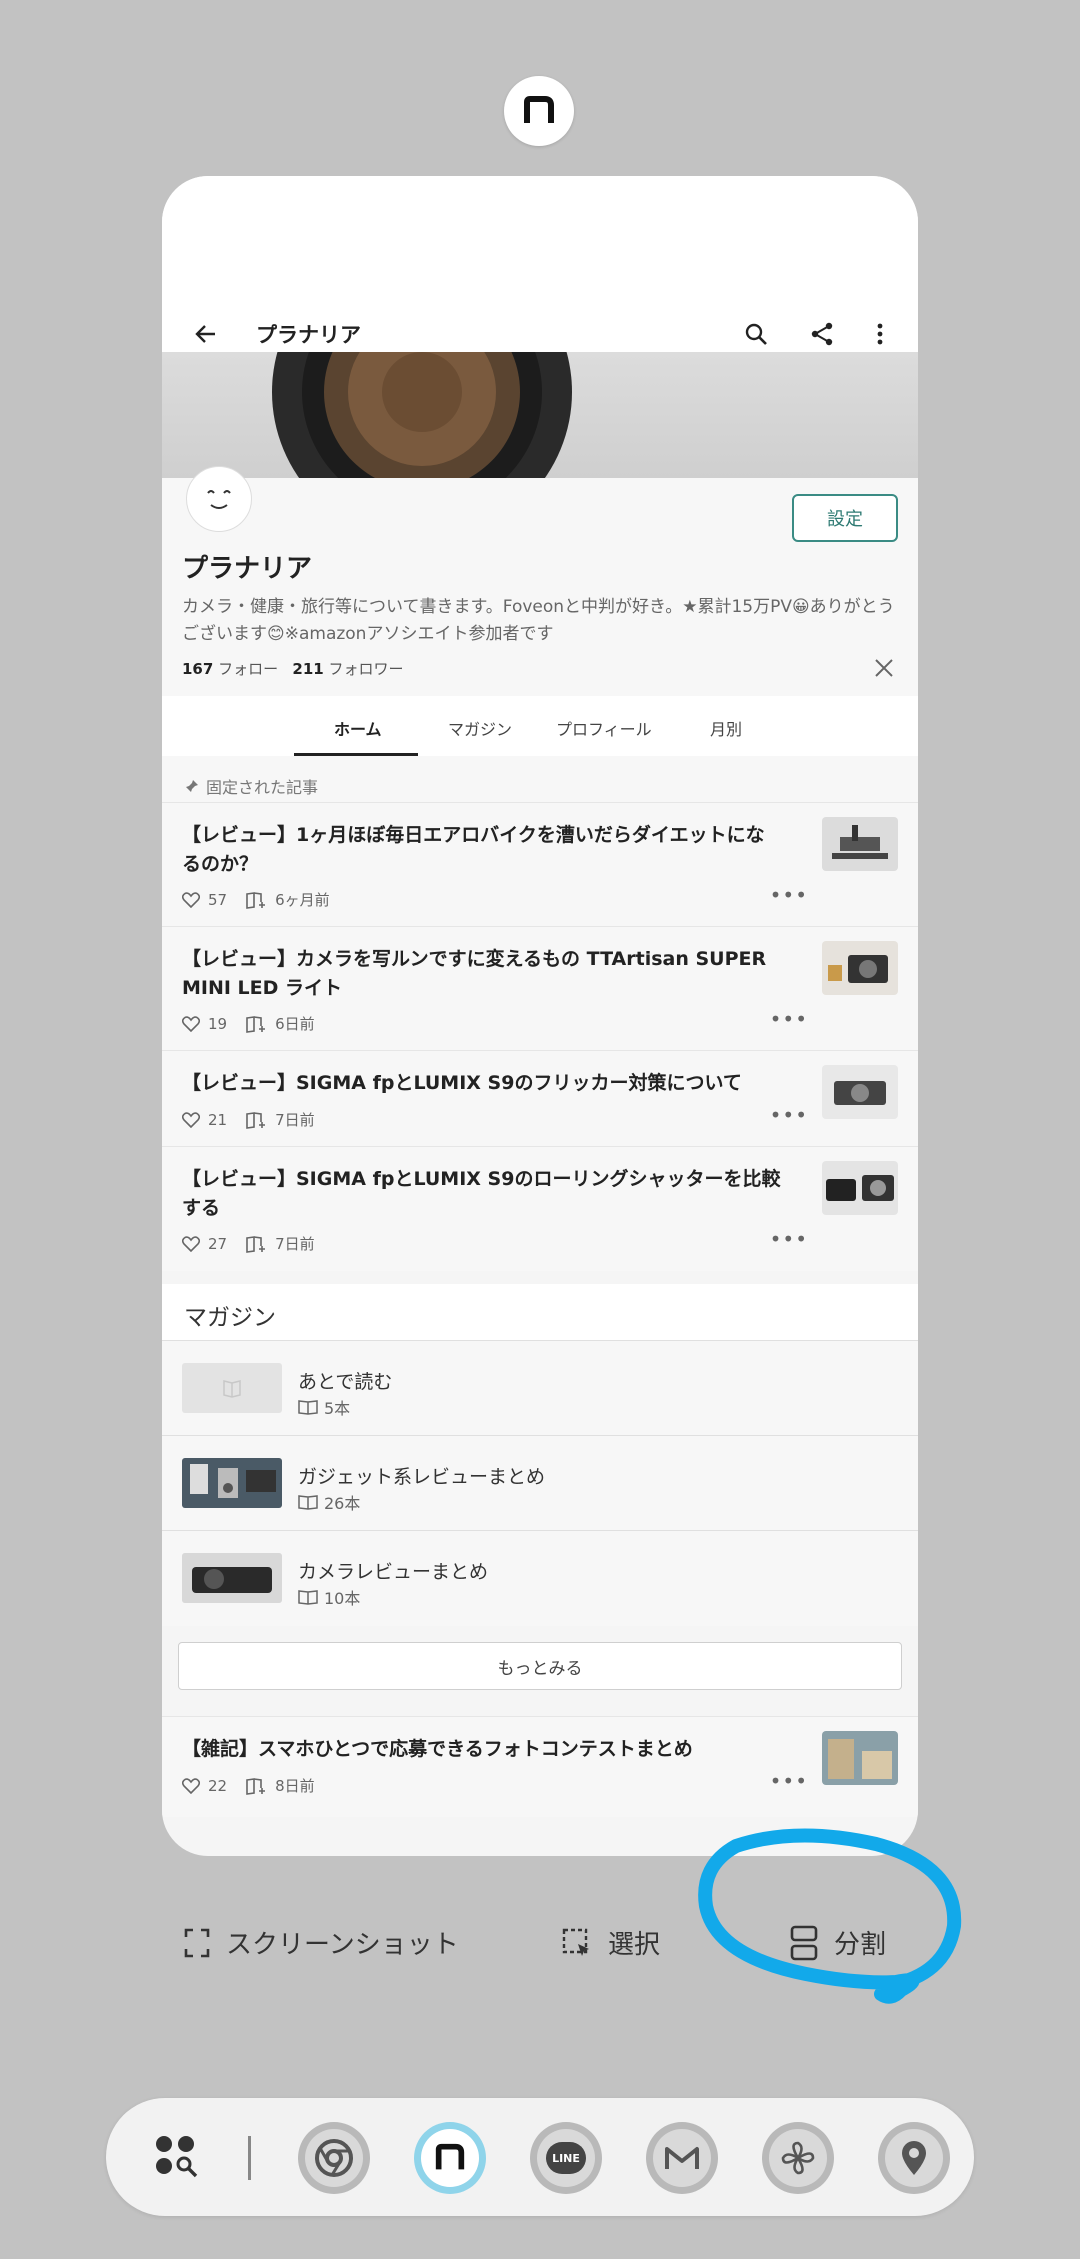  What do you see at coordinates (197, 1942) in the screenshot?
I see `screenshot-icon` at bounding box center [197, 1942].